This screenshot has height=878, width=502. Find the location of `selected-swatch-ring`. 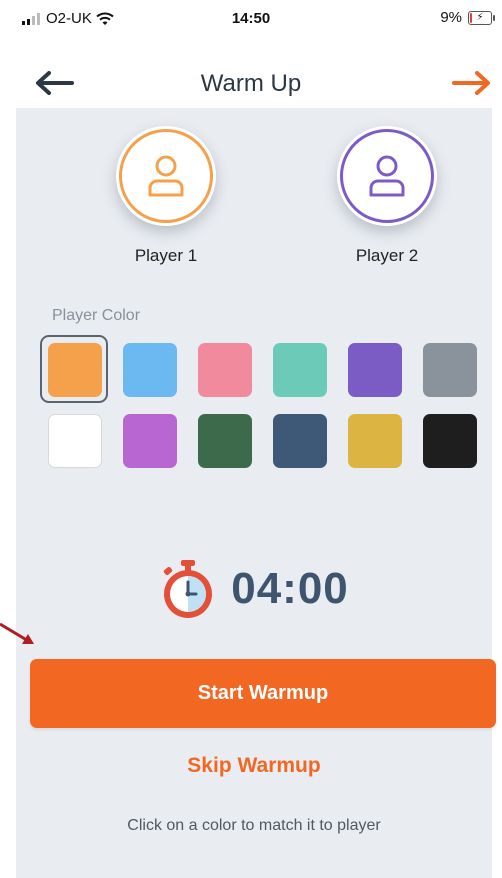

selected-swatch-ring is located at coordinates (74, 369).